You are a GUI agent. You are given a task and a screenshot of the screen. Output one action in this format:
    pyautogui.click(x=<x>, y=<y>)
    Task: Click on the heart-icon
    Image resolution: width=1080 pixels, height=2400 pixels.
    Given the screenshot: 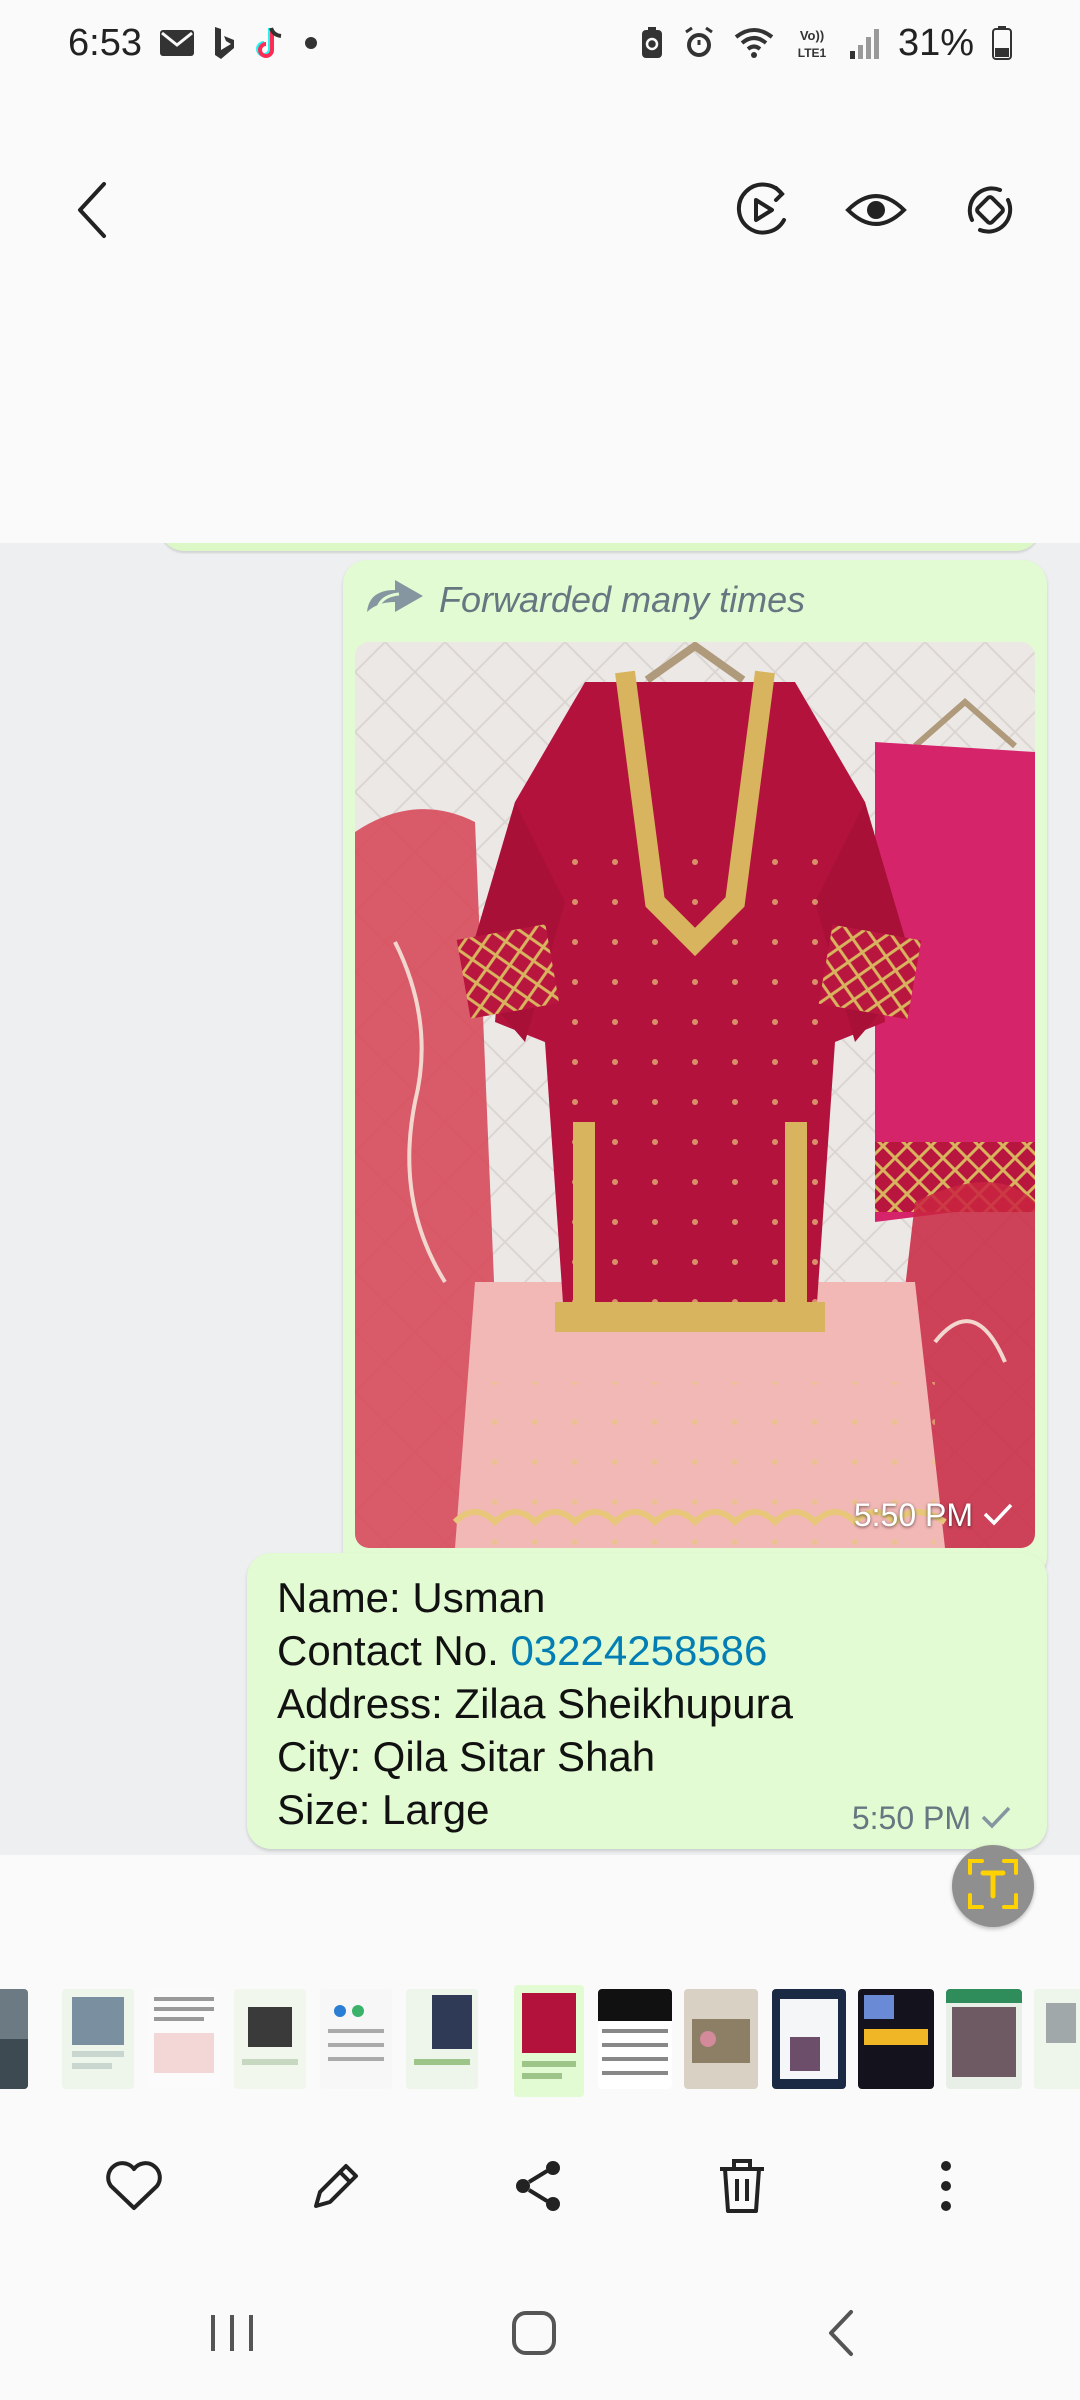 What is the action you would take?
    pyautogui.click(x=134, y=2188)
    